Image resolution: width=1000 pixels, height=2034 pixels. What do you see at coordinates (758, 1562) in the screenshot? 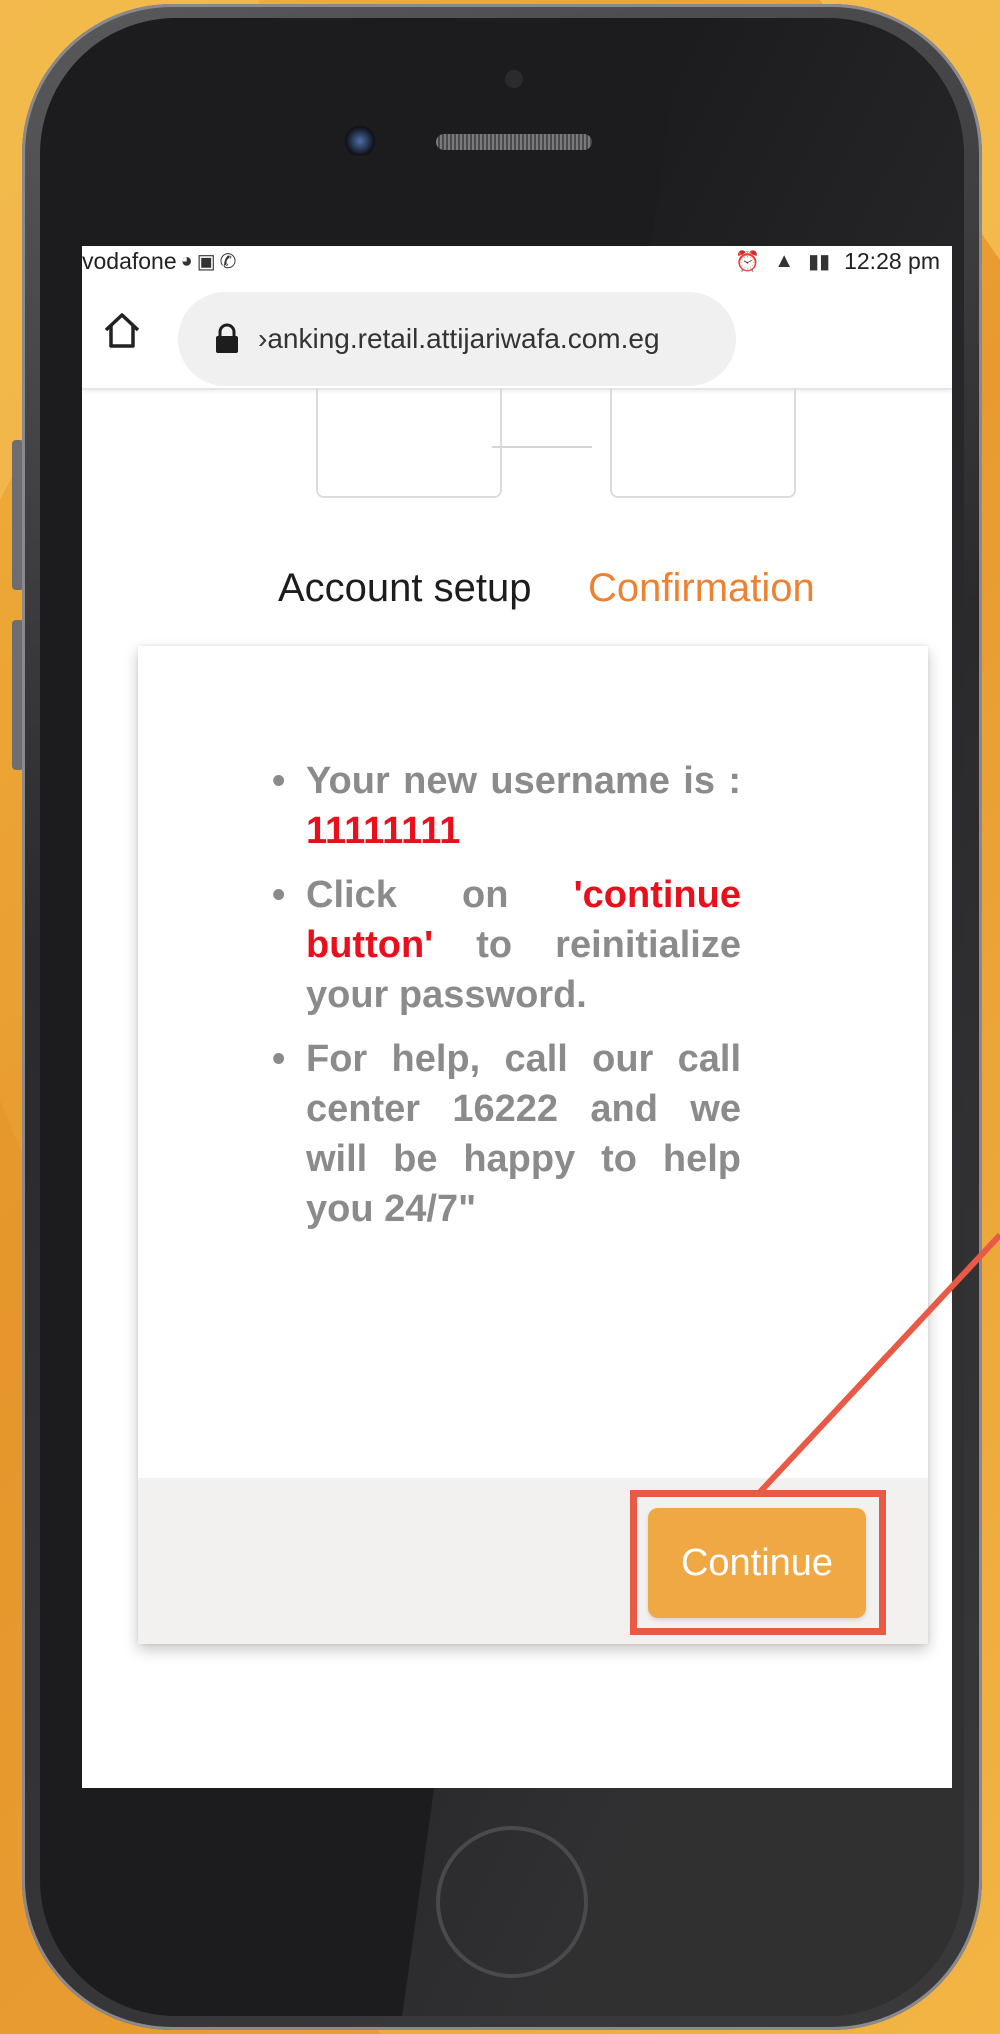
I see `annotation-highlight-box` at bounding box center [758, 1562].